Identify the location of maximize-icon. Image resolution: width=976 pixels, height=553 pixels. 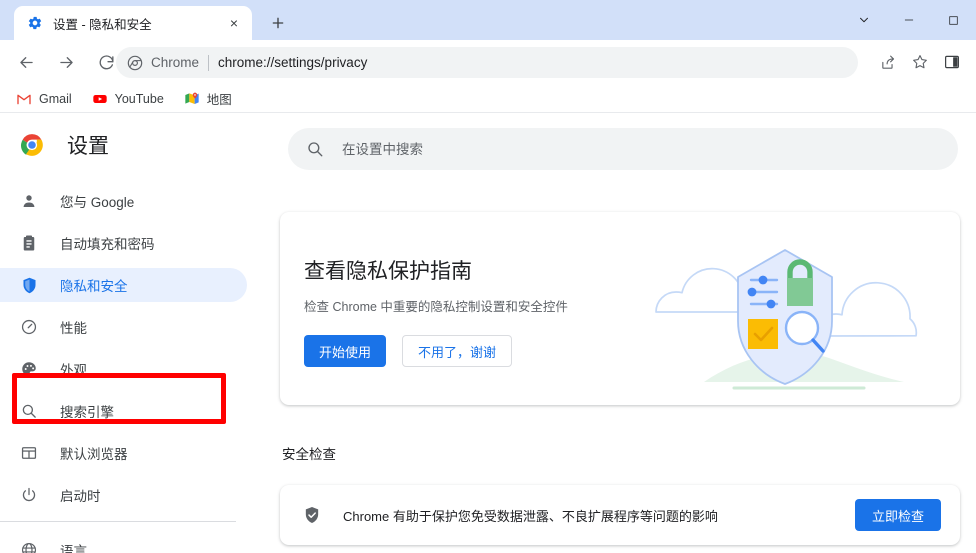
(953, 20).